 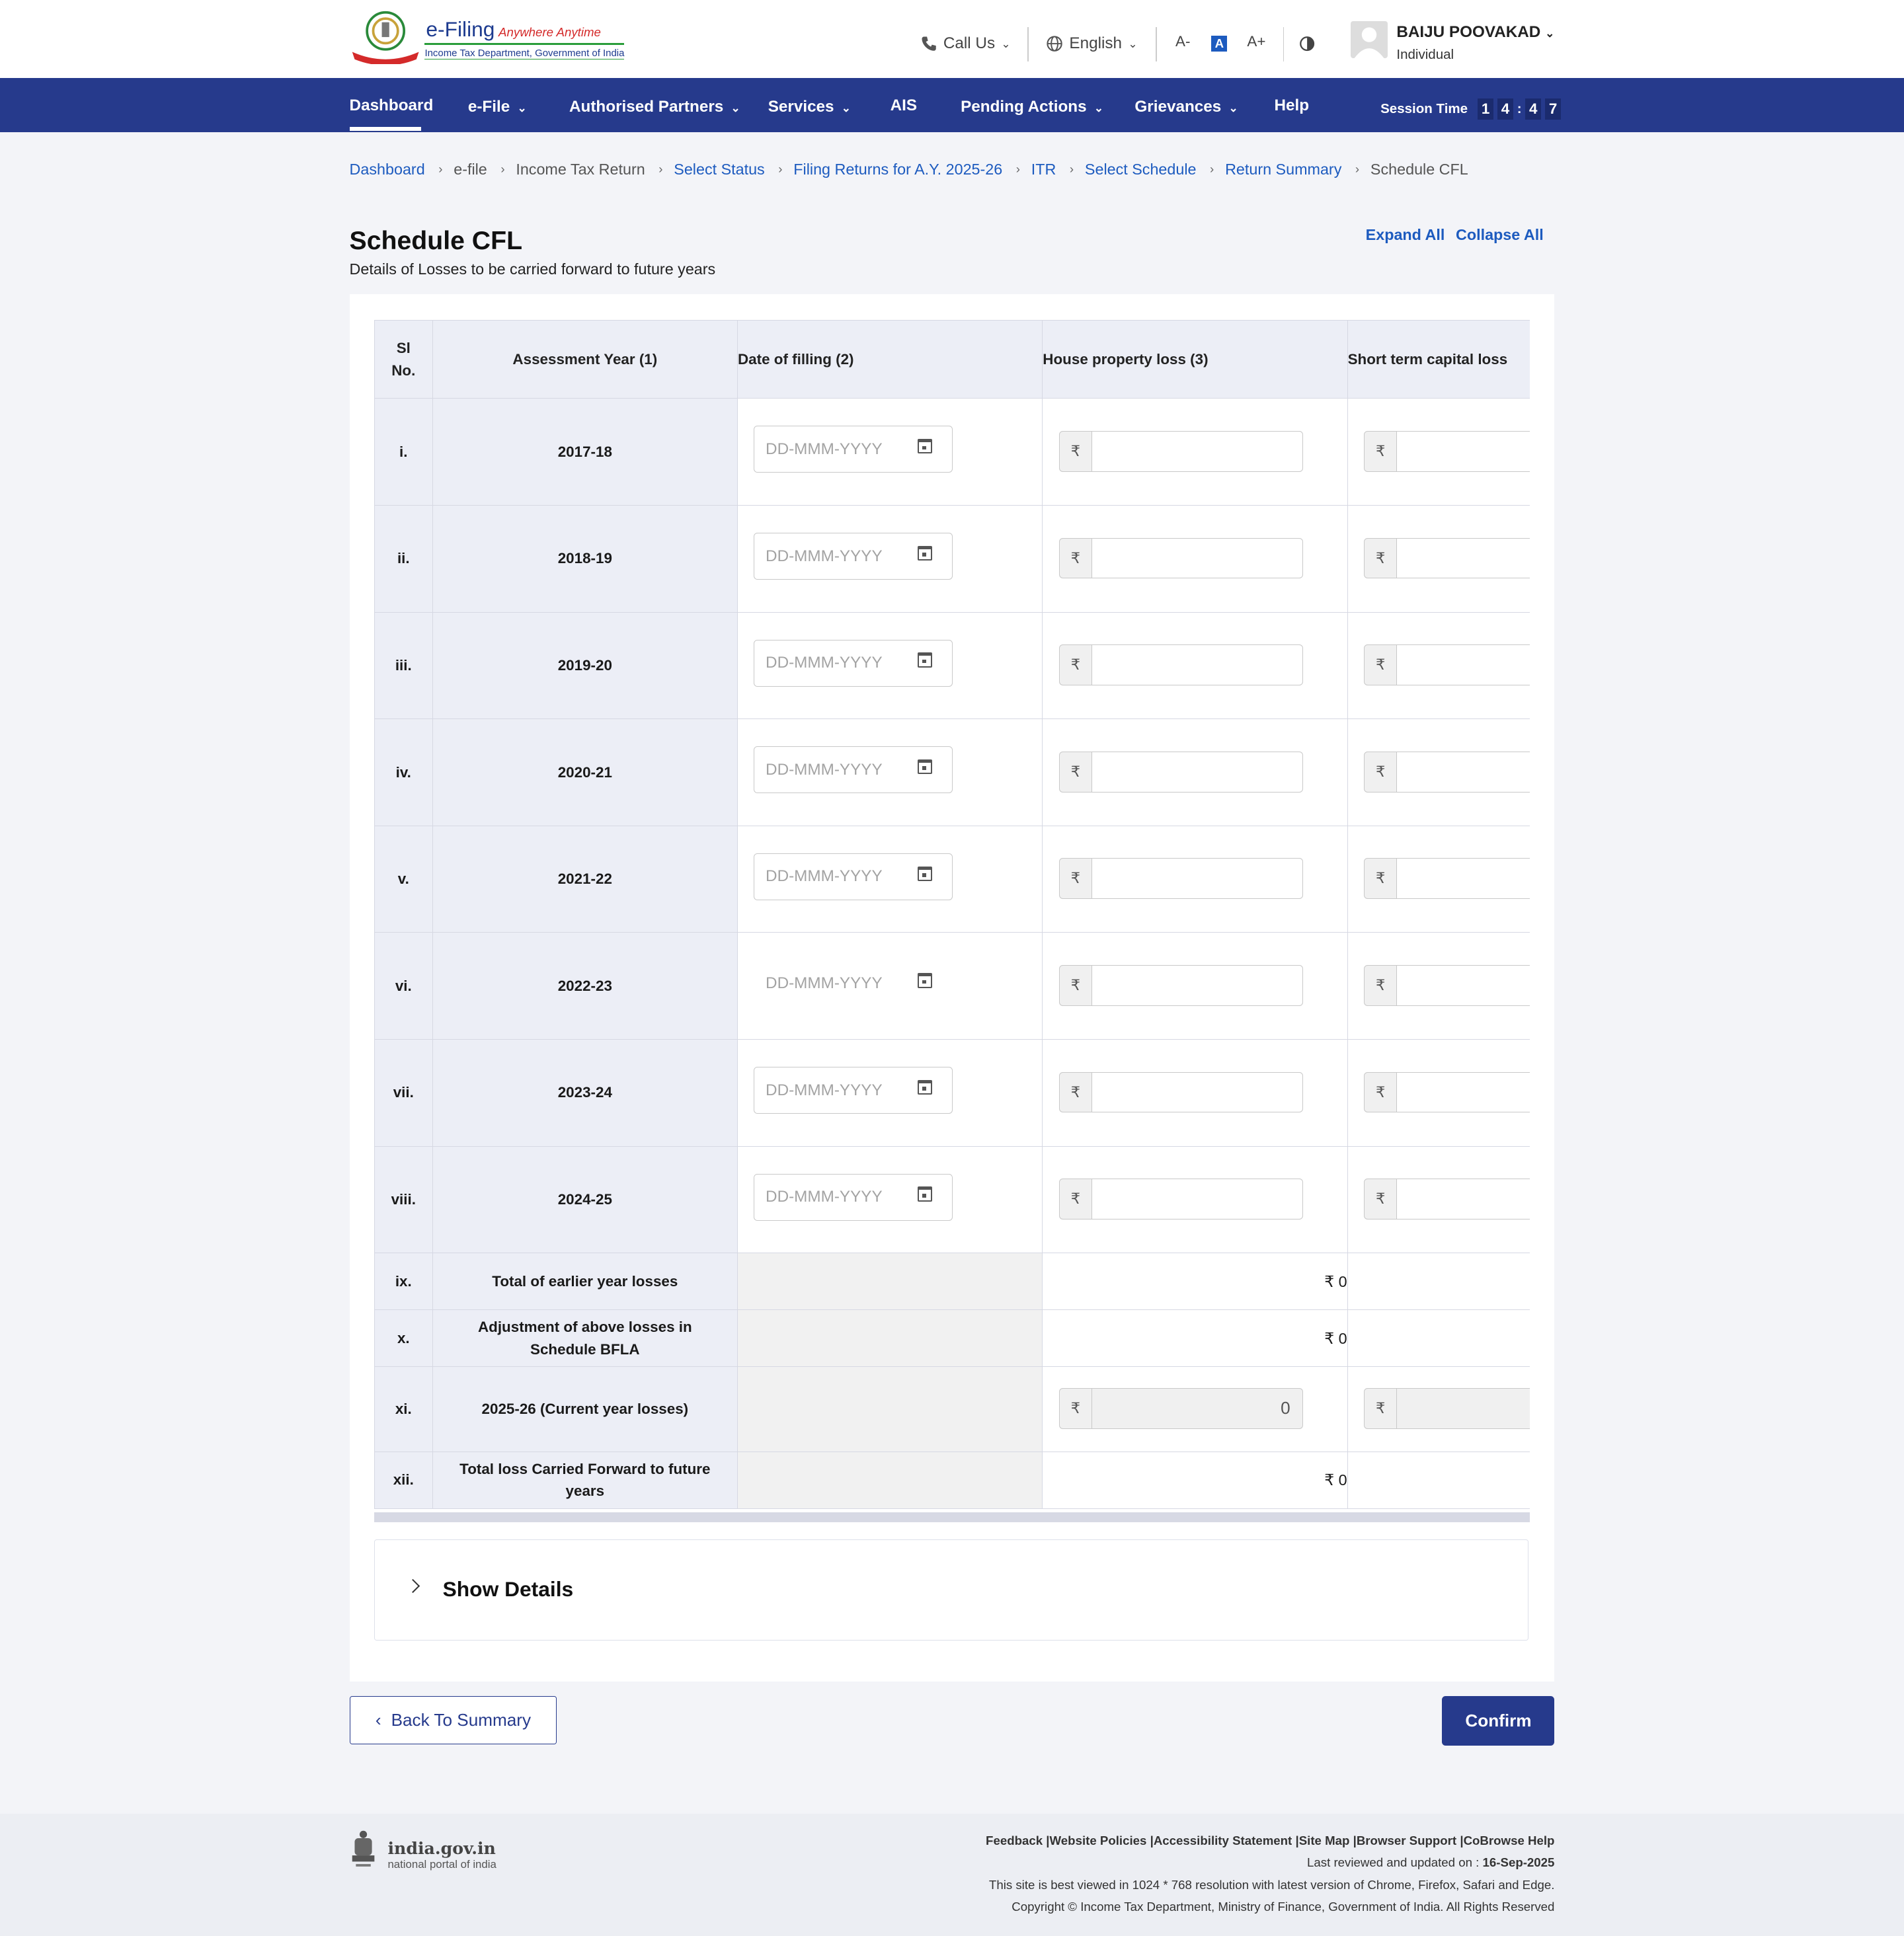 What do you see at coordinates (1043, 169) in the screenshot?
I see `breadcrumb-itr: ITR` at bounding box center [1043, 169].